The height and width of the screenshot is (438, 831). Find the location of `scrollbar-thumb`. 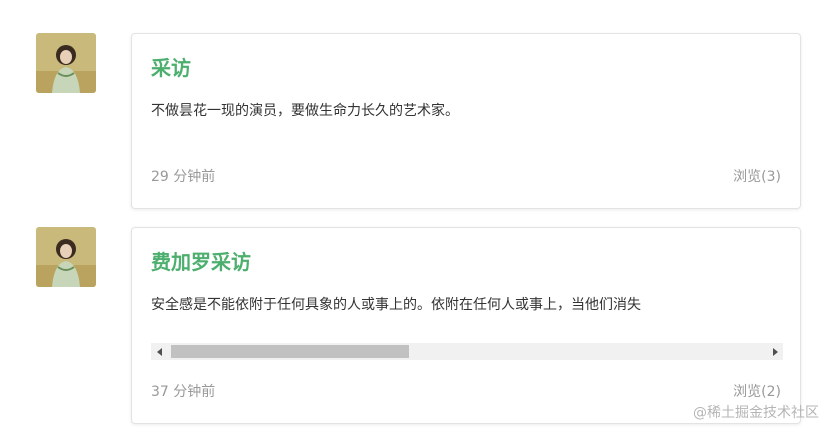

scrollbar-thumb is located at coordinates (290, 351).